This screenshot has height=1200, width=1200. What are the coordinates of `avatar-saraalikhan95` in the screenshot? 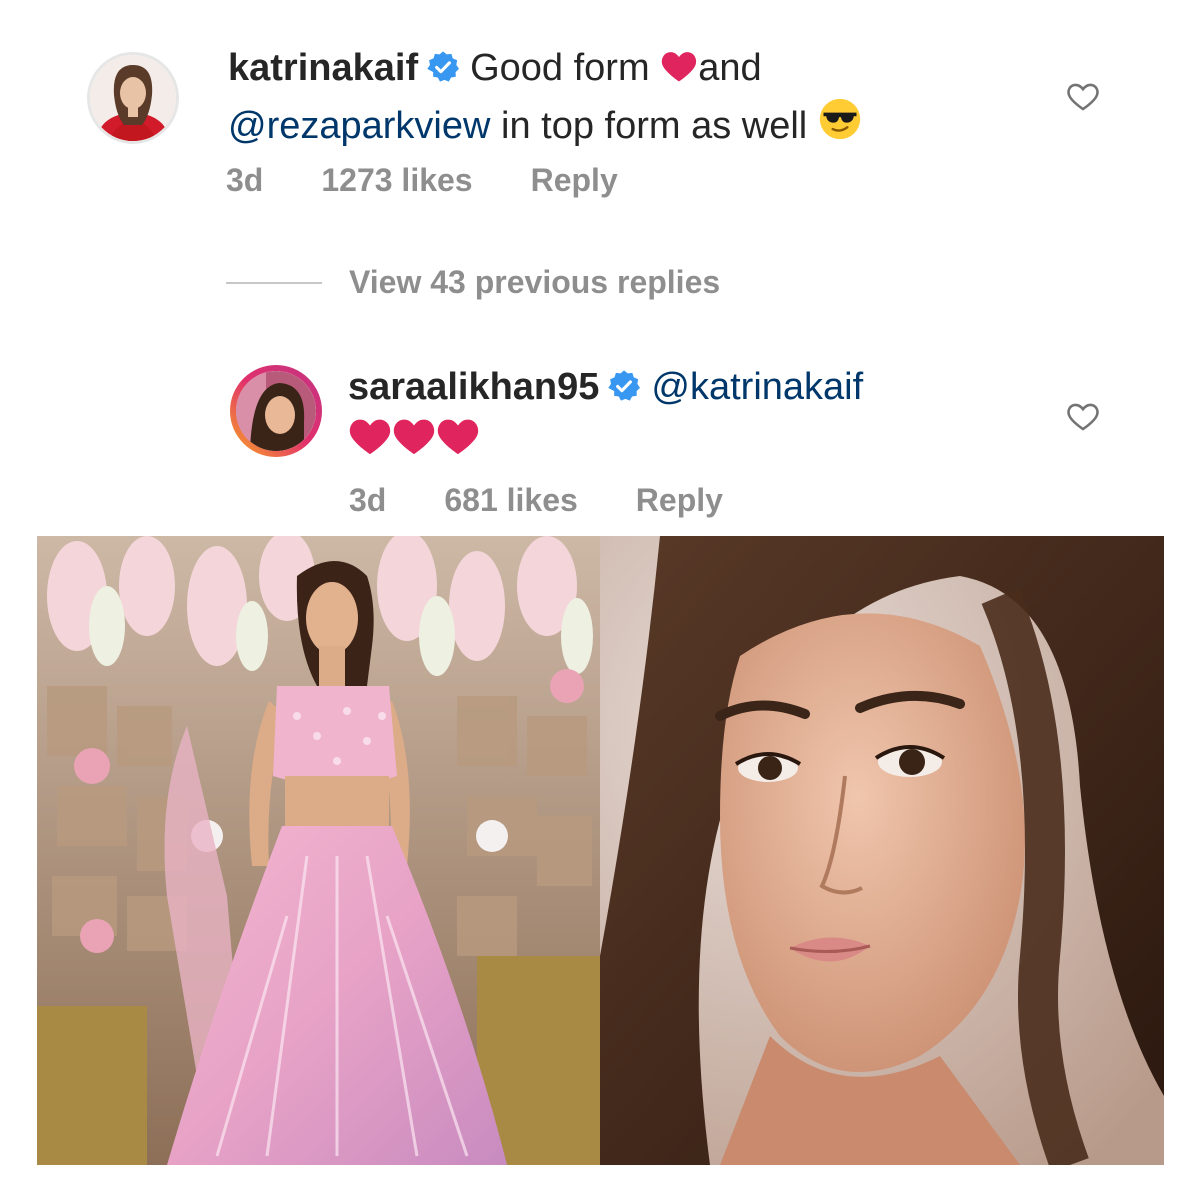 It's located at (276, 411).